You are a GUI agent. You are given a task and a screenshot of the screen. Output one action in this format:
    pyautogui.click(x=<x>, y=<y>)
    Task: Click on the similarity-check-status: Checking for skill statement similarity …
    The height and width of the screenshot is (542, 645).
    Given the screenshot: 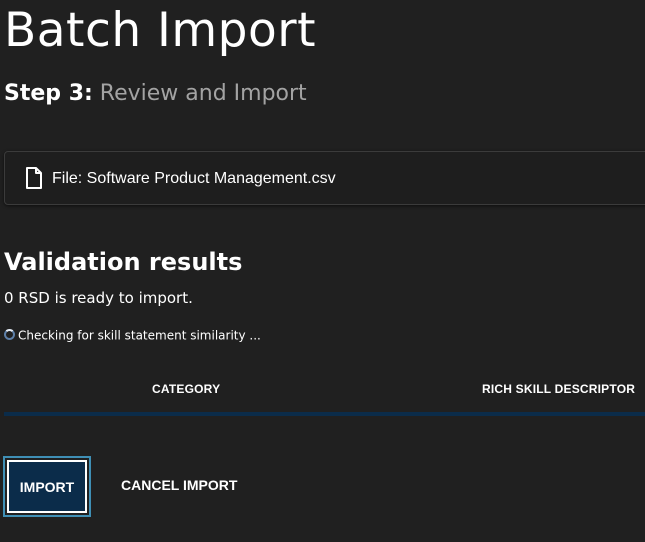 What is the action you would take?
    pyautogui.click(x=132, y=334)
    